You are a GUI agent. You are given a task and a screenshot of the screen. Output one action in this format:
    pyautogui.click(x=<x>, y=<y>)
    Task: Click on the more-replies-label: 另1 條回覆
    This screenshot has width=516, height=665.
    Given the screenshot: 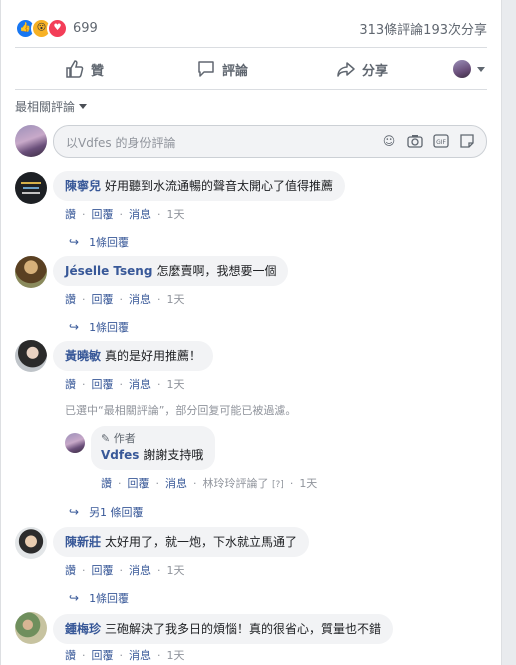 What is the action you would take?
    pyautogui.click(x=116, y=512)
    